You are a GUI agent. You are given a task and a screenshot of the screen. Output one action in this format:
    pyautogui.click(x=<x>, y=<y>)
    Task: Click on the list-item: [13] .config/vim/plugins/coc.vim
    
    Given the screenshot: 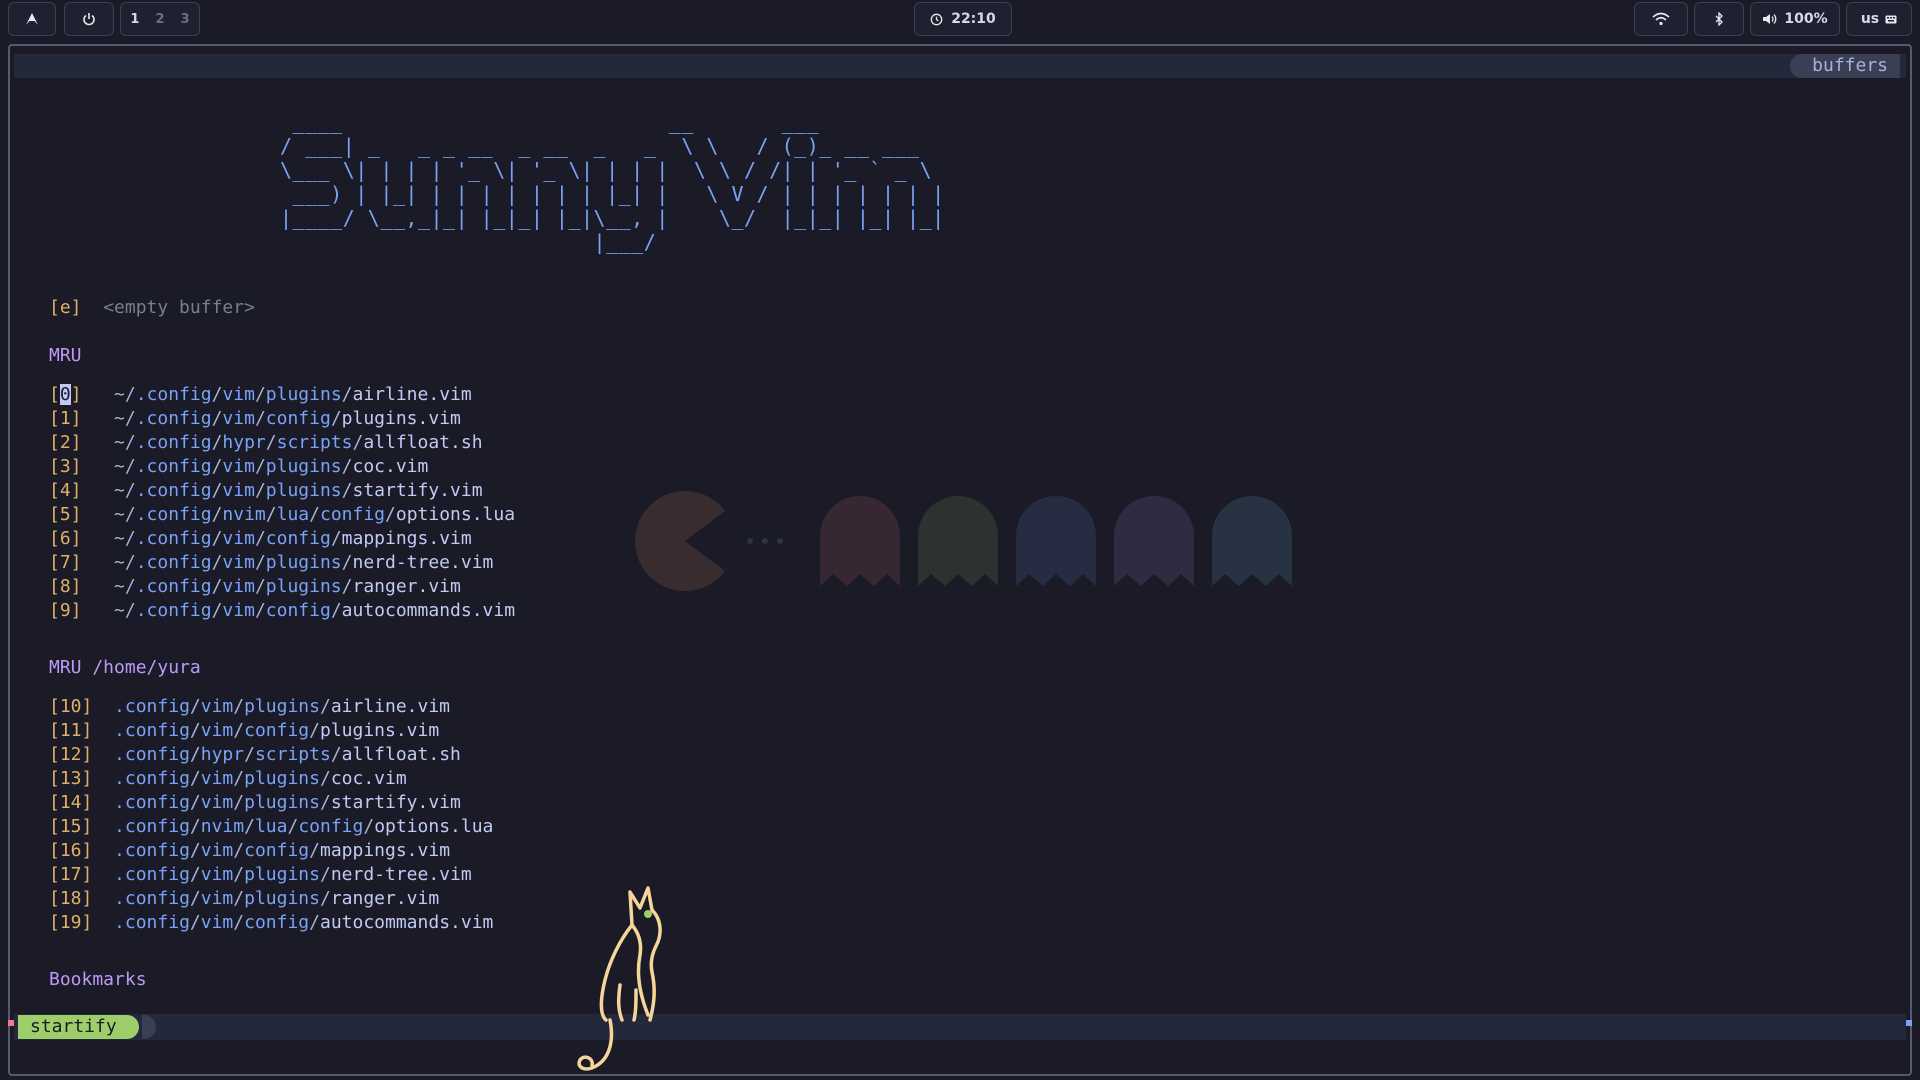 What is the action you would take?
    pyautogui.click(x=228, y=779)
    